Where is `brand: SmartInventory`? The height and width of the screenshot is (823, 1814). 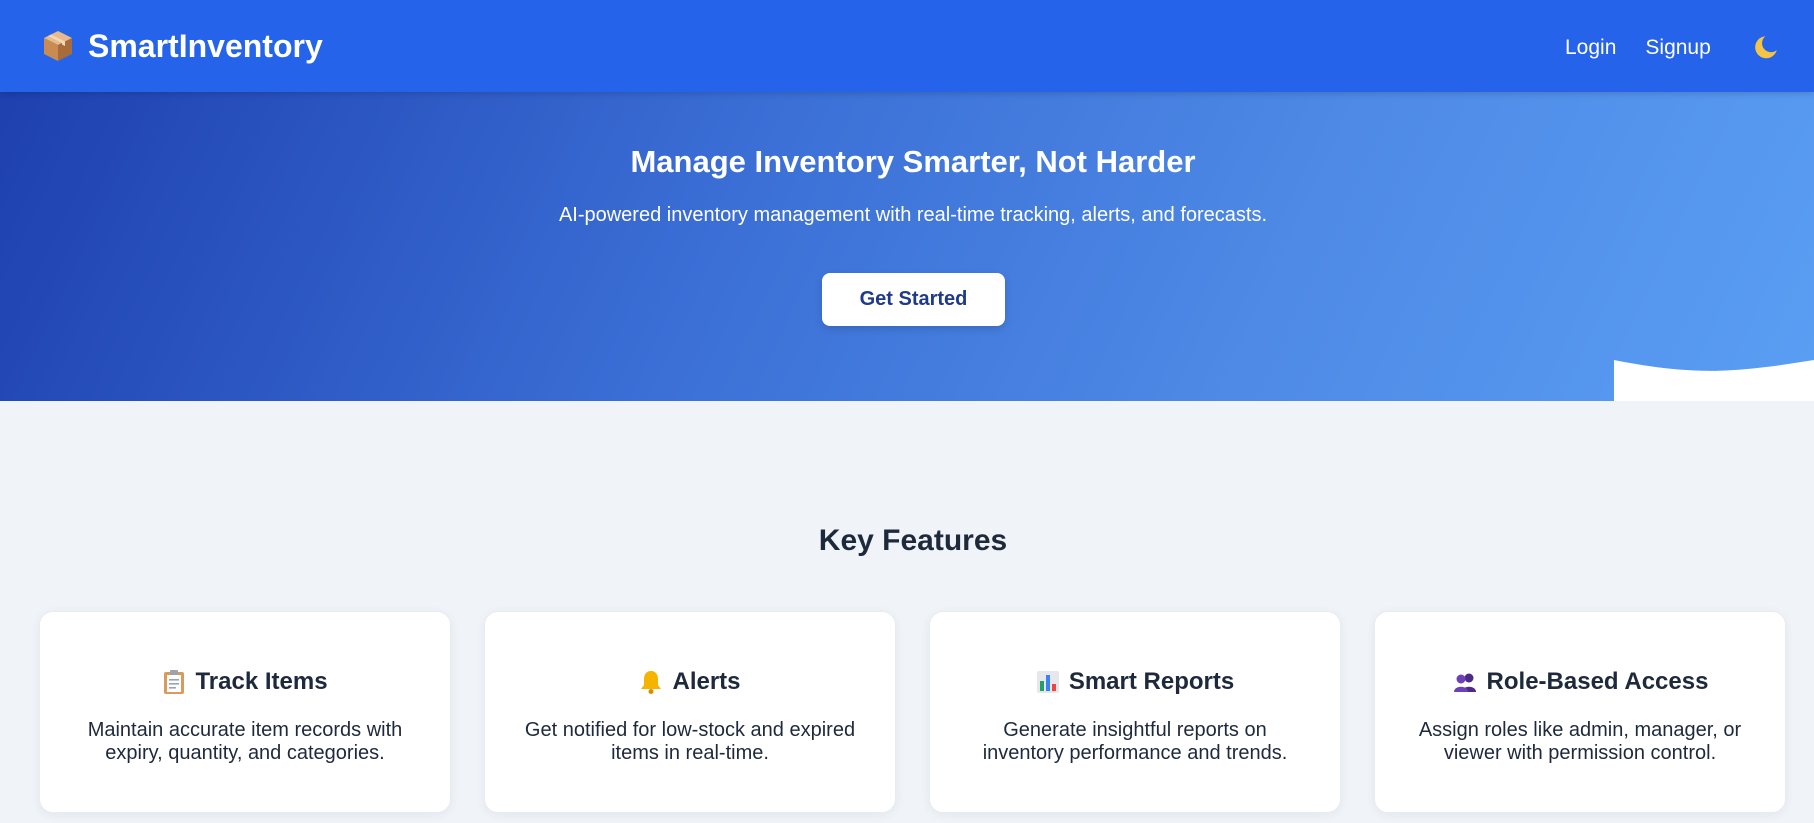 brand: SmartInventory is located at coordinates (182, 46).